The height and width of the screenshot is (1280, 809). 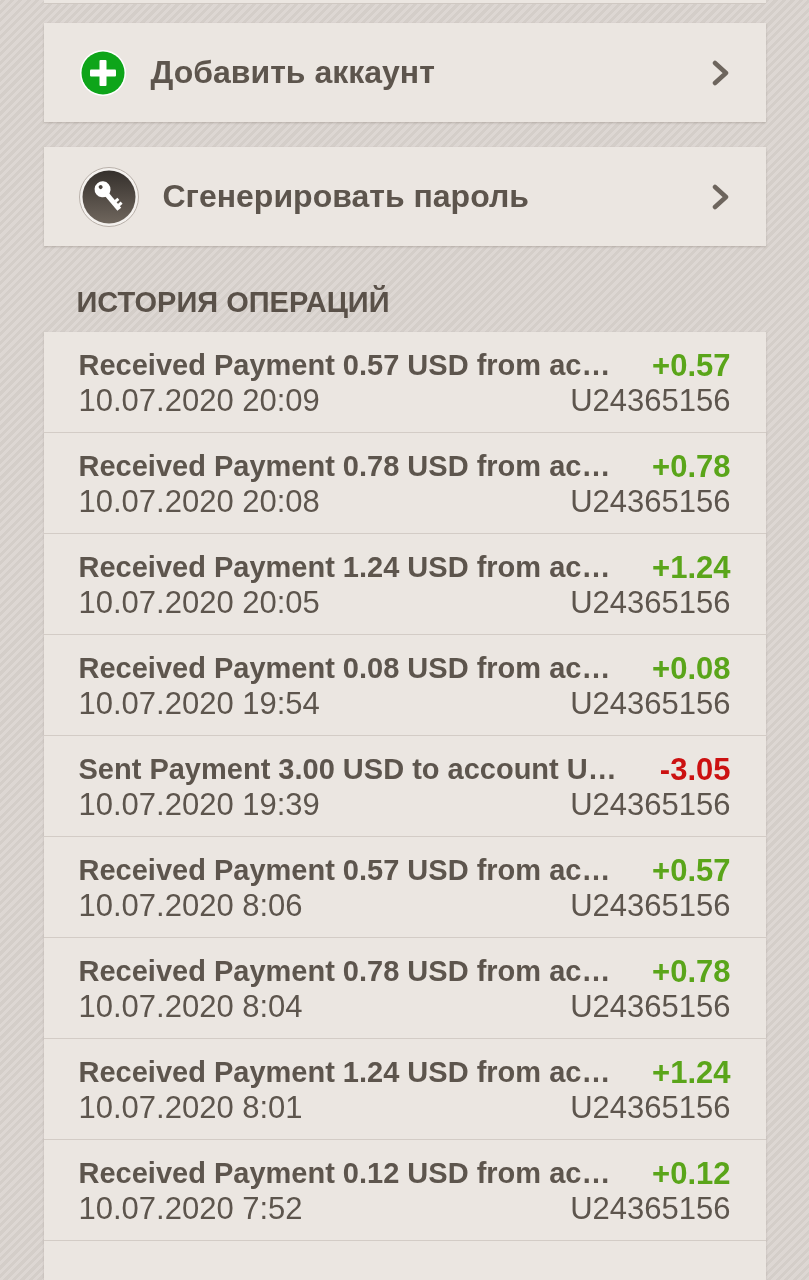 What do you see at coordinates (199, 703) in the screenshot?
I see `transaction-date: 10.07.2020 19:54` at bounding box center [199, 703].